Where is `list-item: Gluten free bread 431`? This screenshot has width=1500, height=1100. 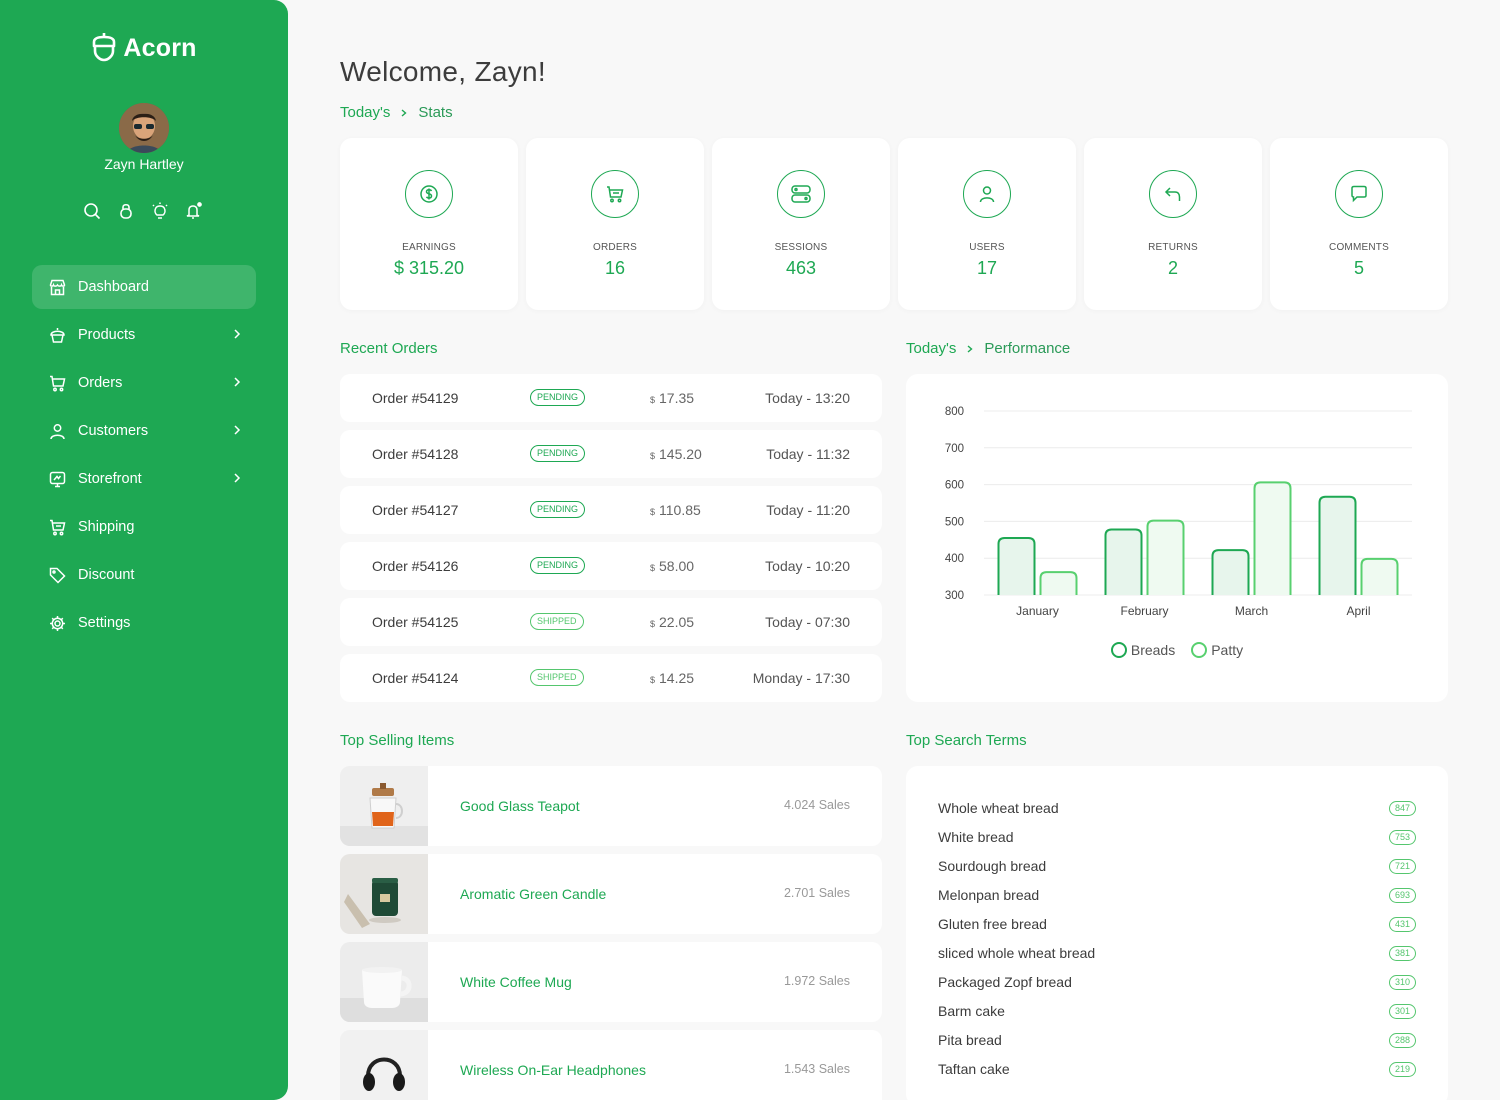 list-item: Gluten free bread 431 is located at coordinates (1177, 926).